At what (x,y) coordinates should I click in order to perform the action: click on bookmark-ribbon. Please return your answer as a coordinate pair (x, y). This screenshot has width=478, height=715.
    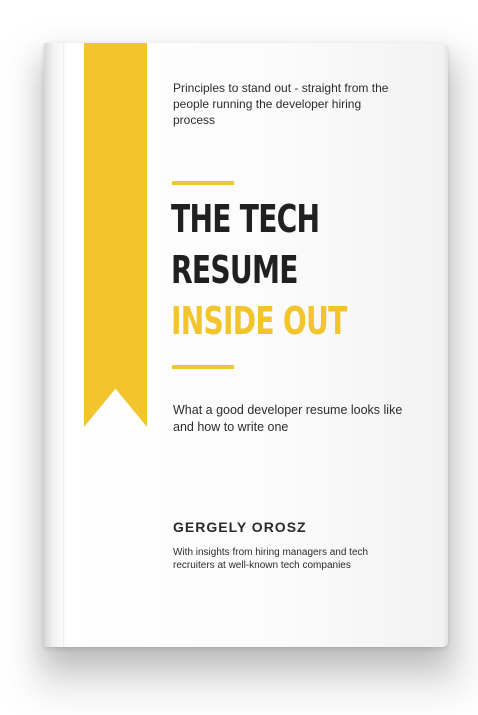
    Looking at the image, I should click on (115, 235).